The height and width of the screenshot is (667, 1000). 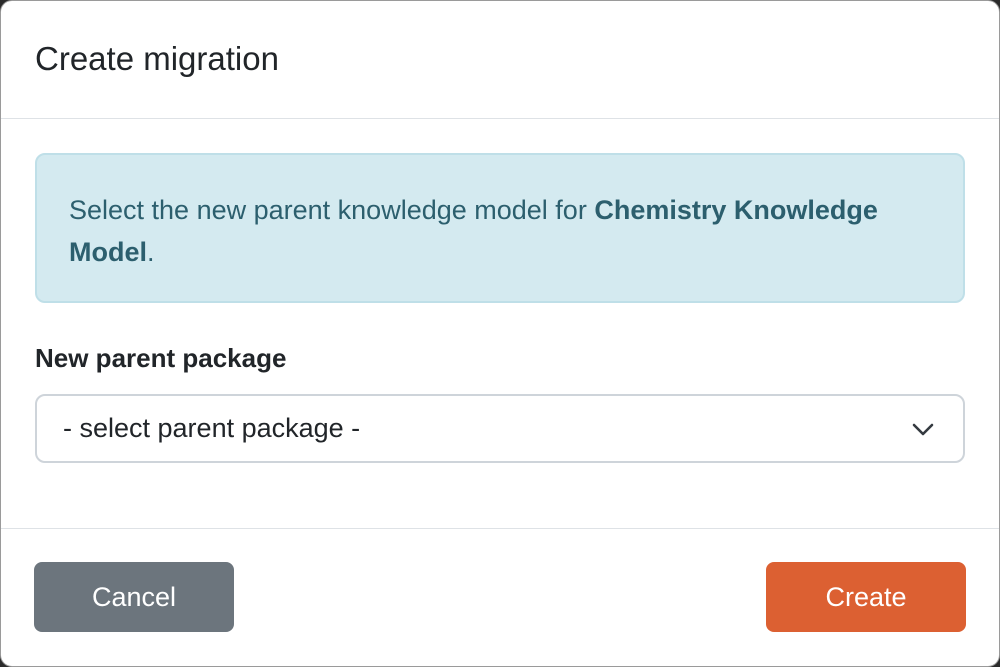 What do you see at coordinates (161, 358) in the screenshot?
I see `parent-package-label: New parent package` at bounding box center [161, 358].